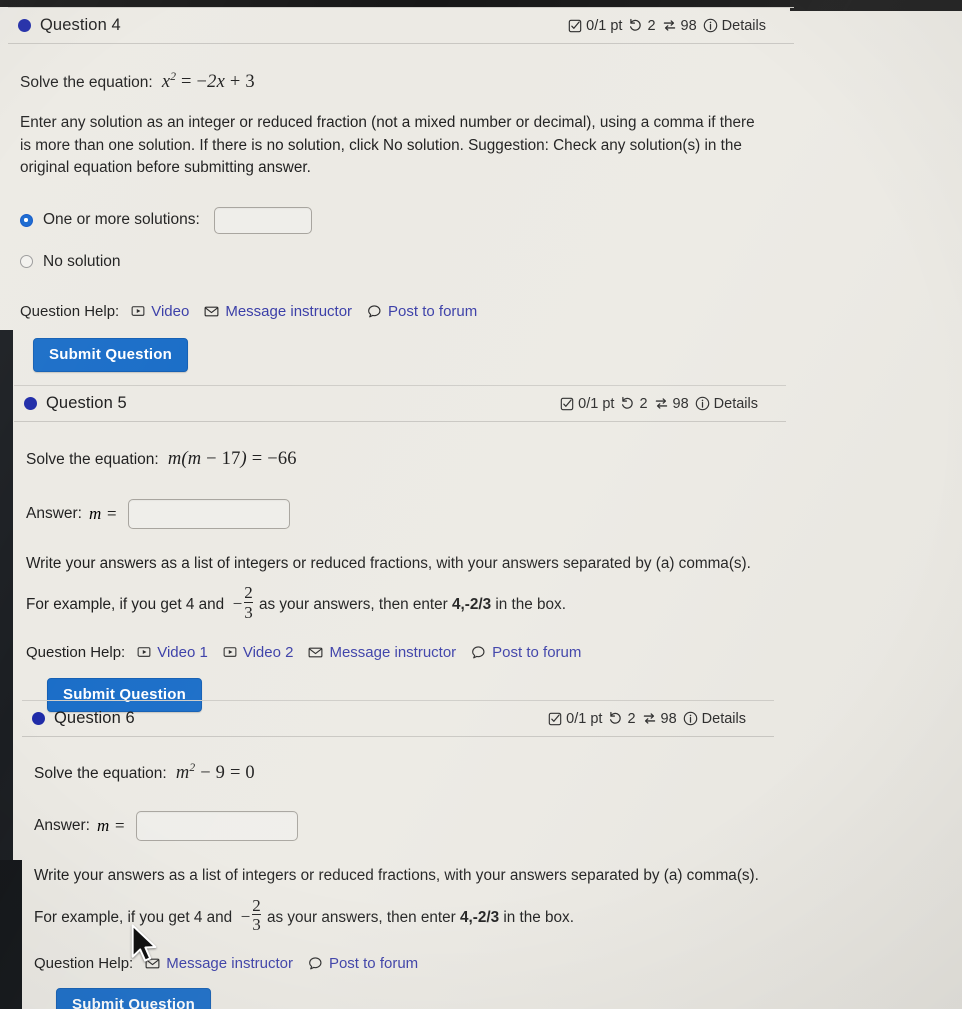  Describe the element at coordinates (538, 917) in the screenshot. I see `note-part-c: in the box.` at that location.